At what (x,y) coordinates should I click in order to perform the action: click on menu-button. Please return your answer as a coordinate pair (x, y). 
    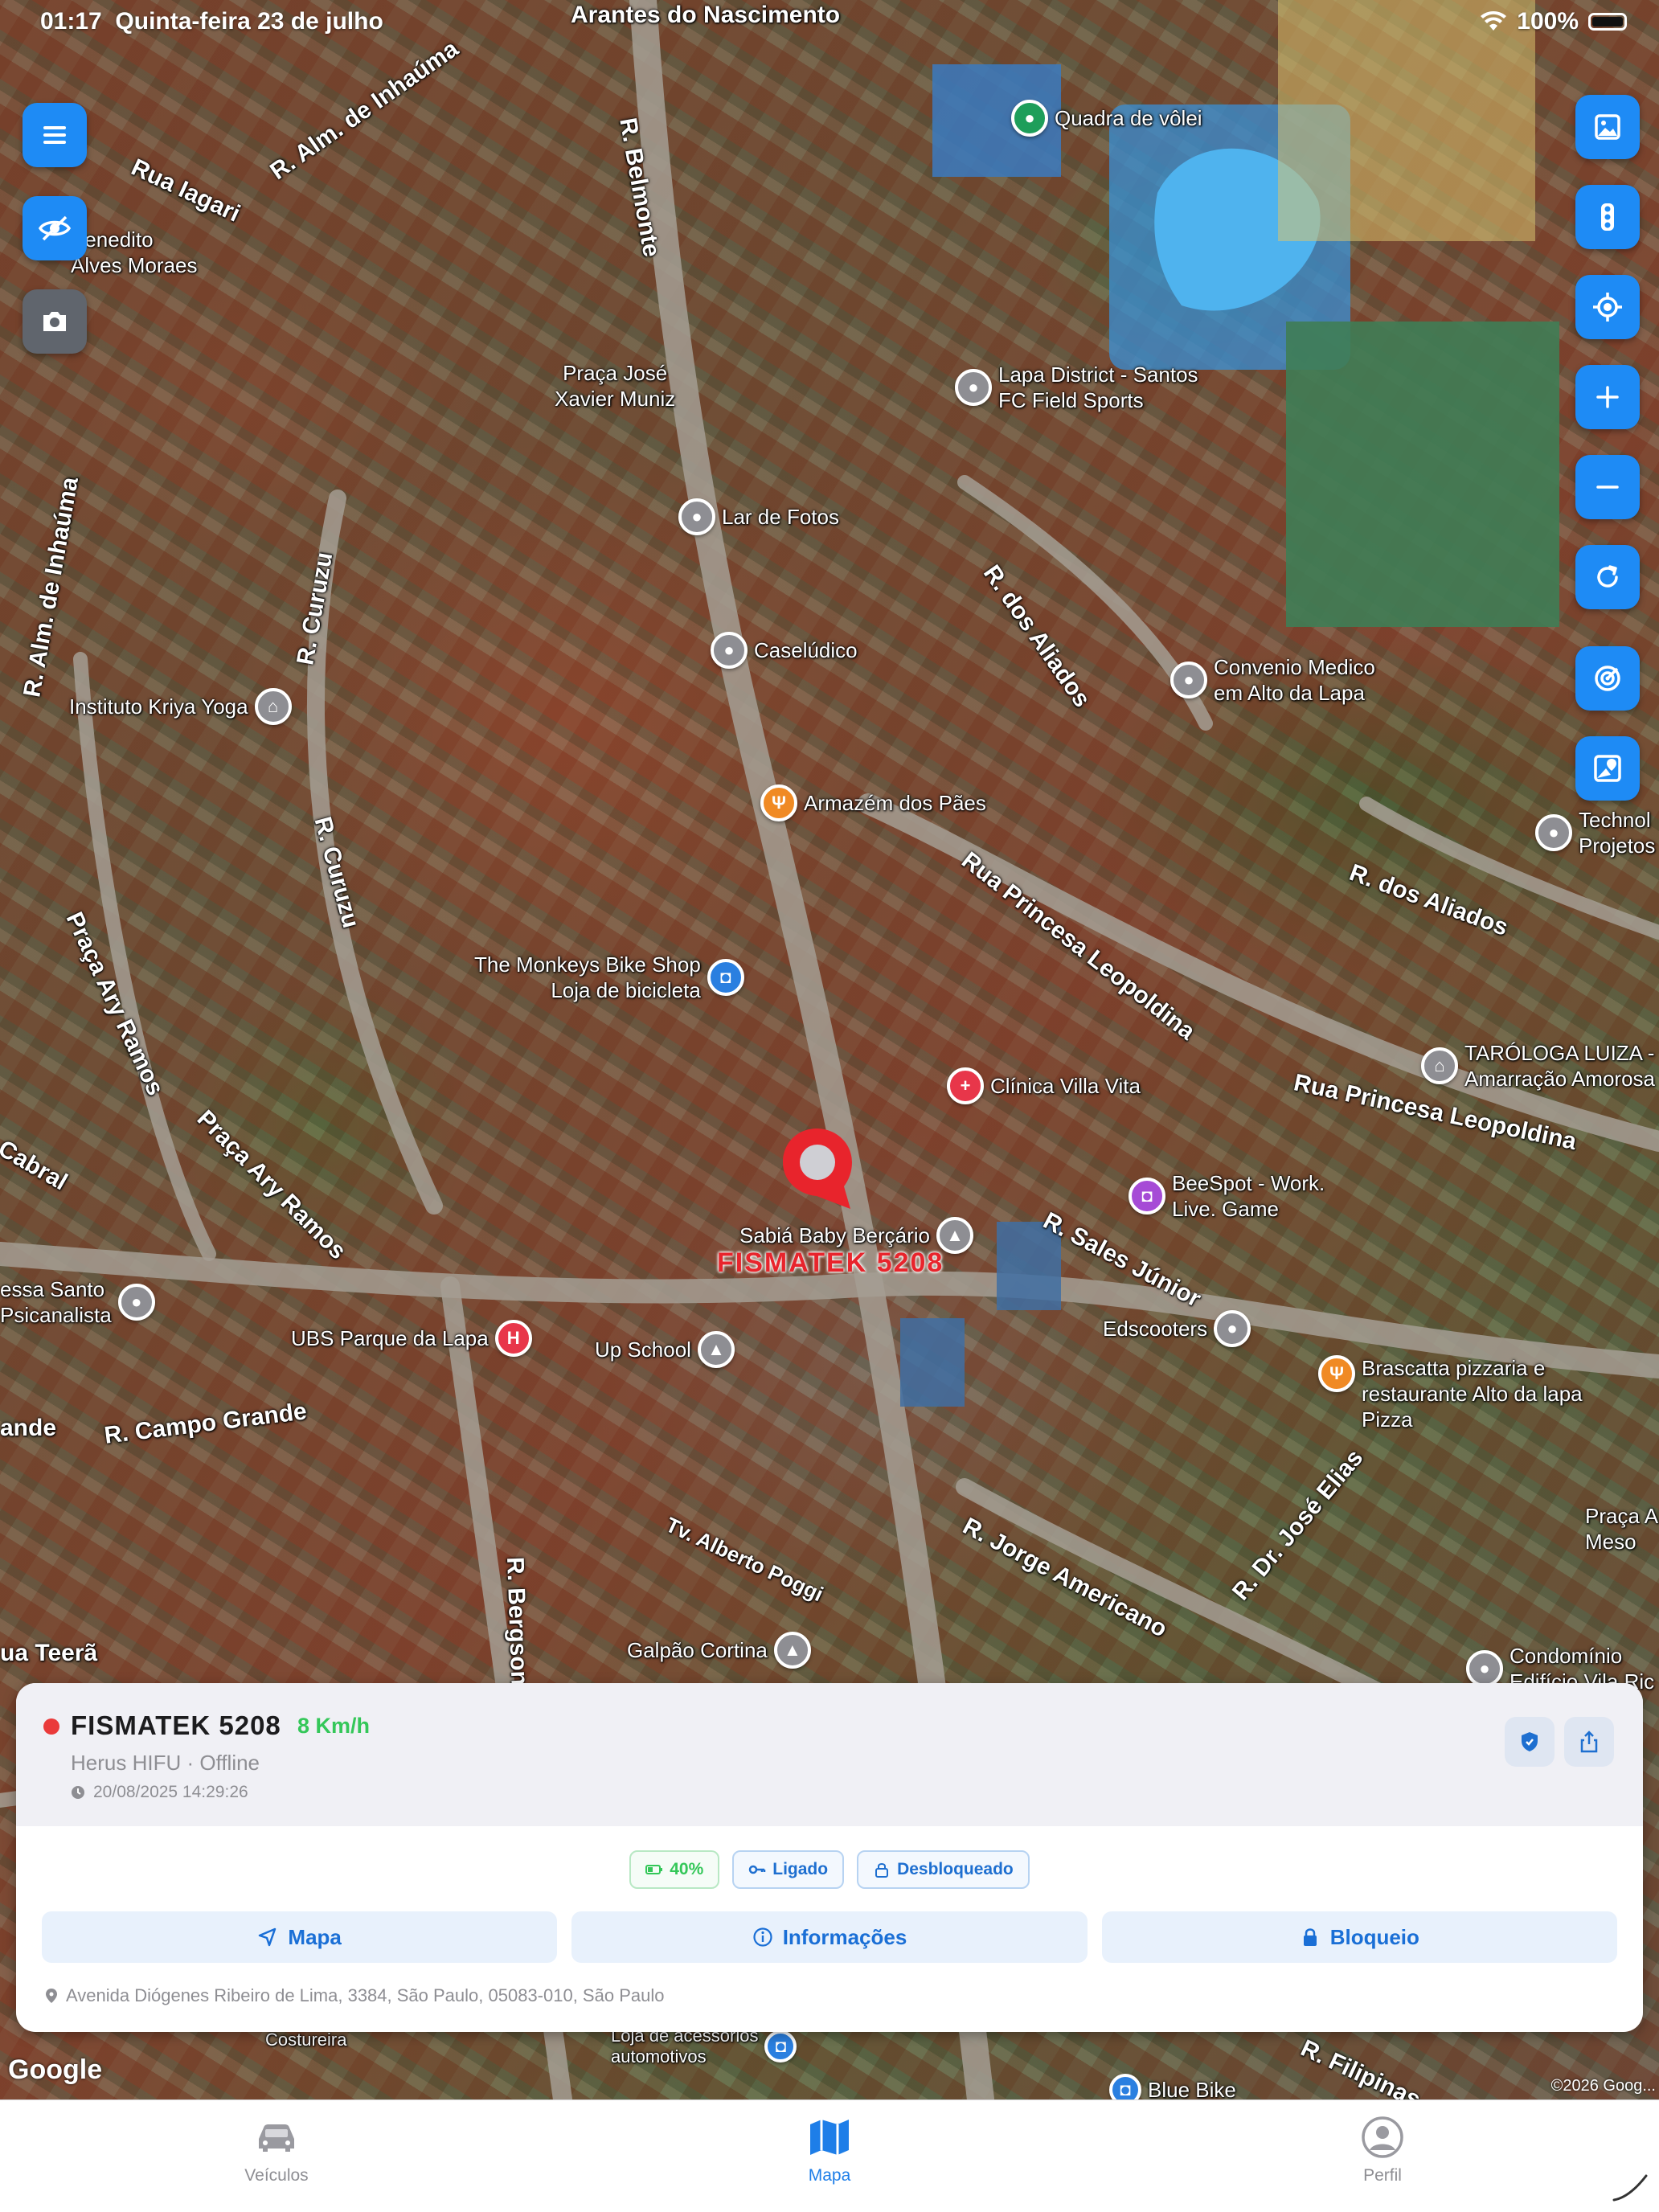
    Looking at the image, I should click on (55, 135).